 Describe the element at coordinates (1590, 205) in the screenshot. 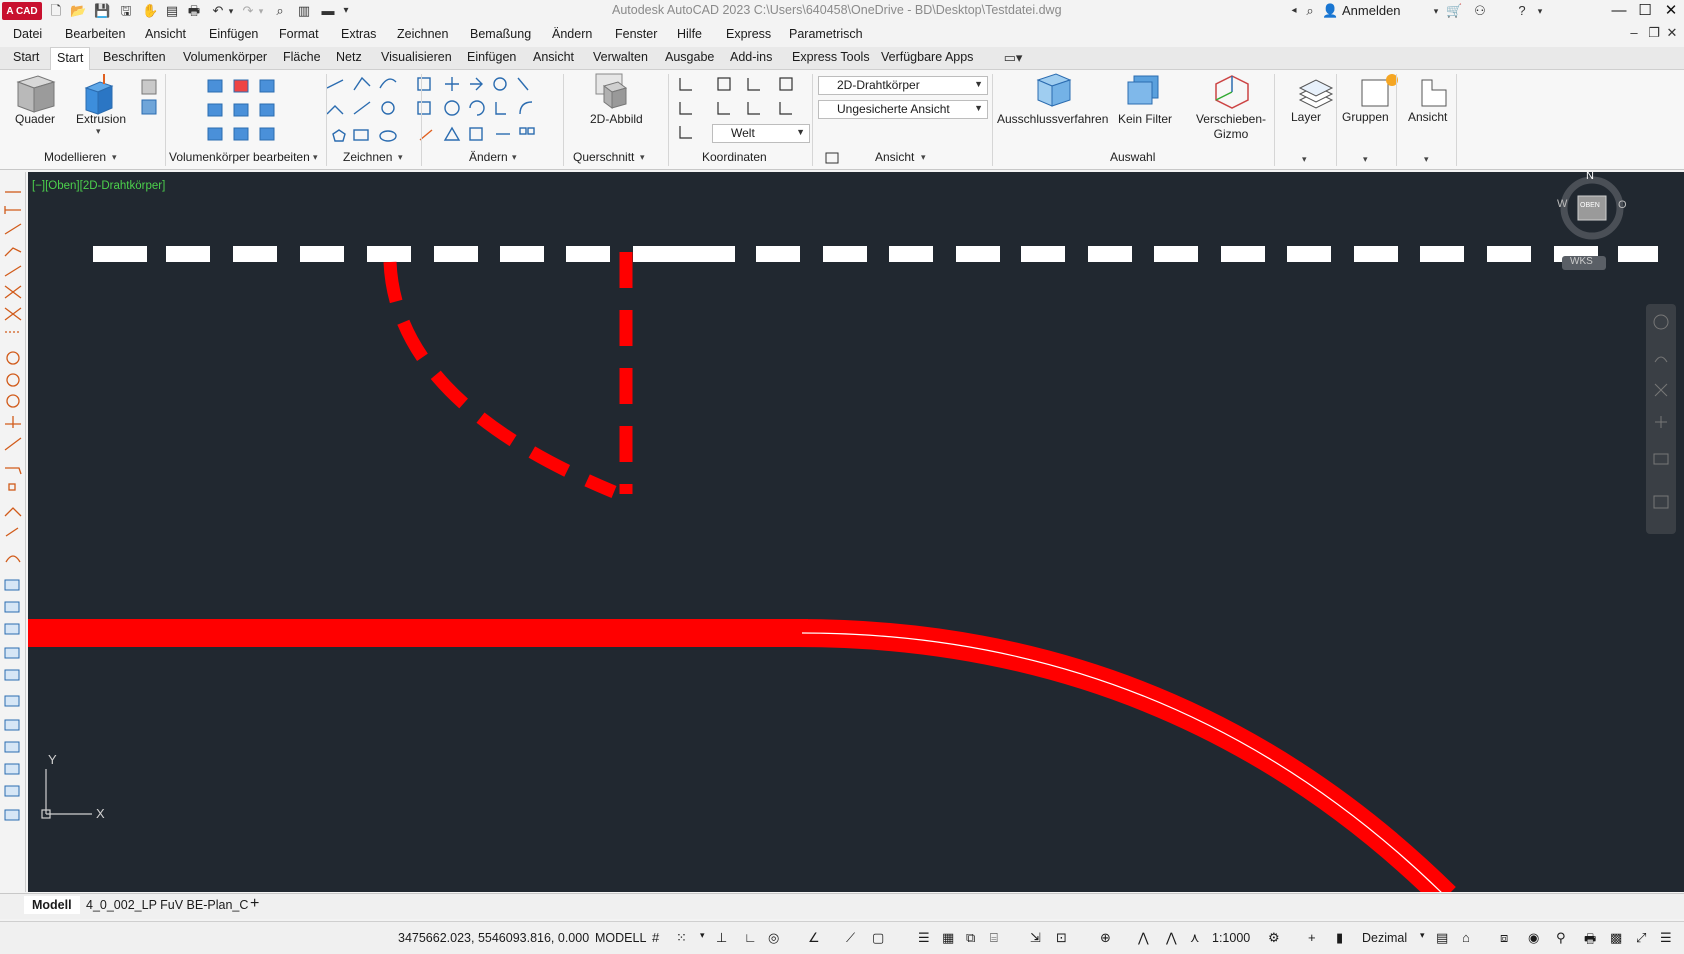

I see `viewcube-top-face: OBEN` at that location.